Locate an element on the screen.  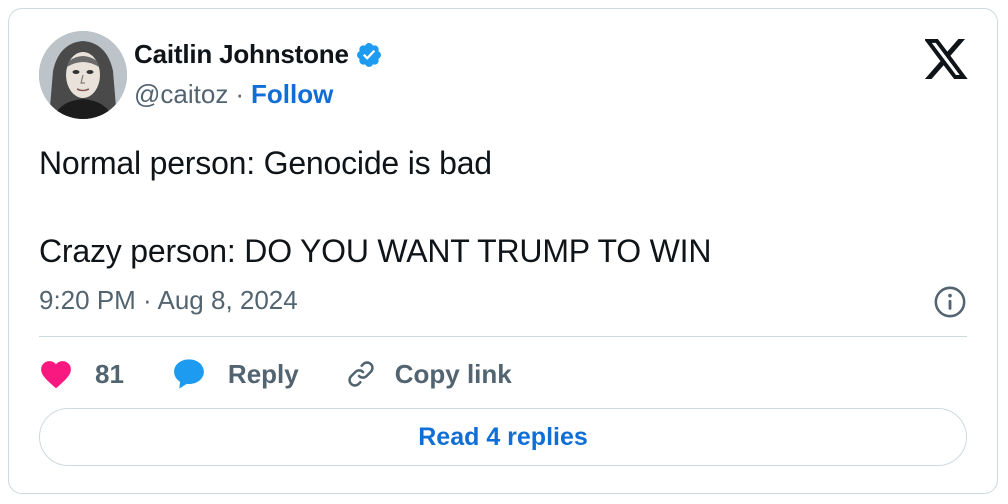
like-button: 81 is located at coordinates (81, 374).